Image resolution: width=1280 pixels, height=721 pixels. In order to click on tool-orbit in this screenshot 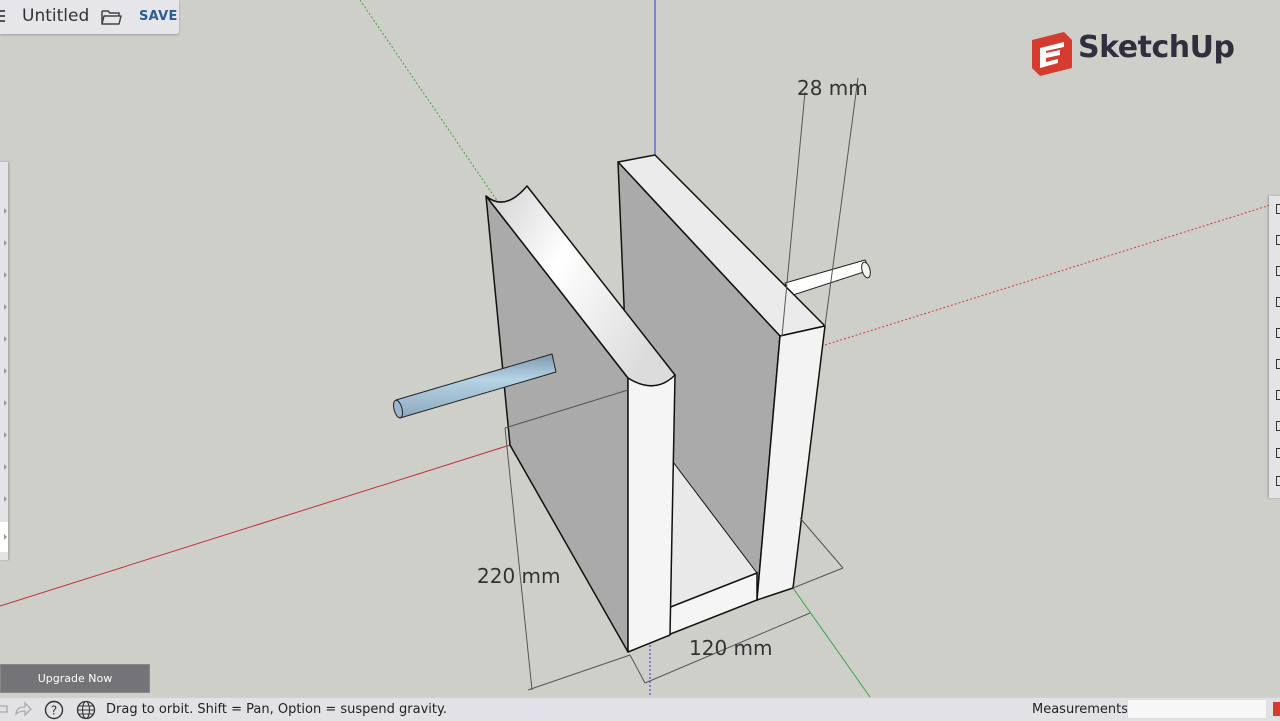, I will do `click(4, 537)`.